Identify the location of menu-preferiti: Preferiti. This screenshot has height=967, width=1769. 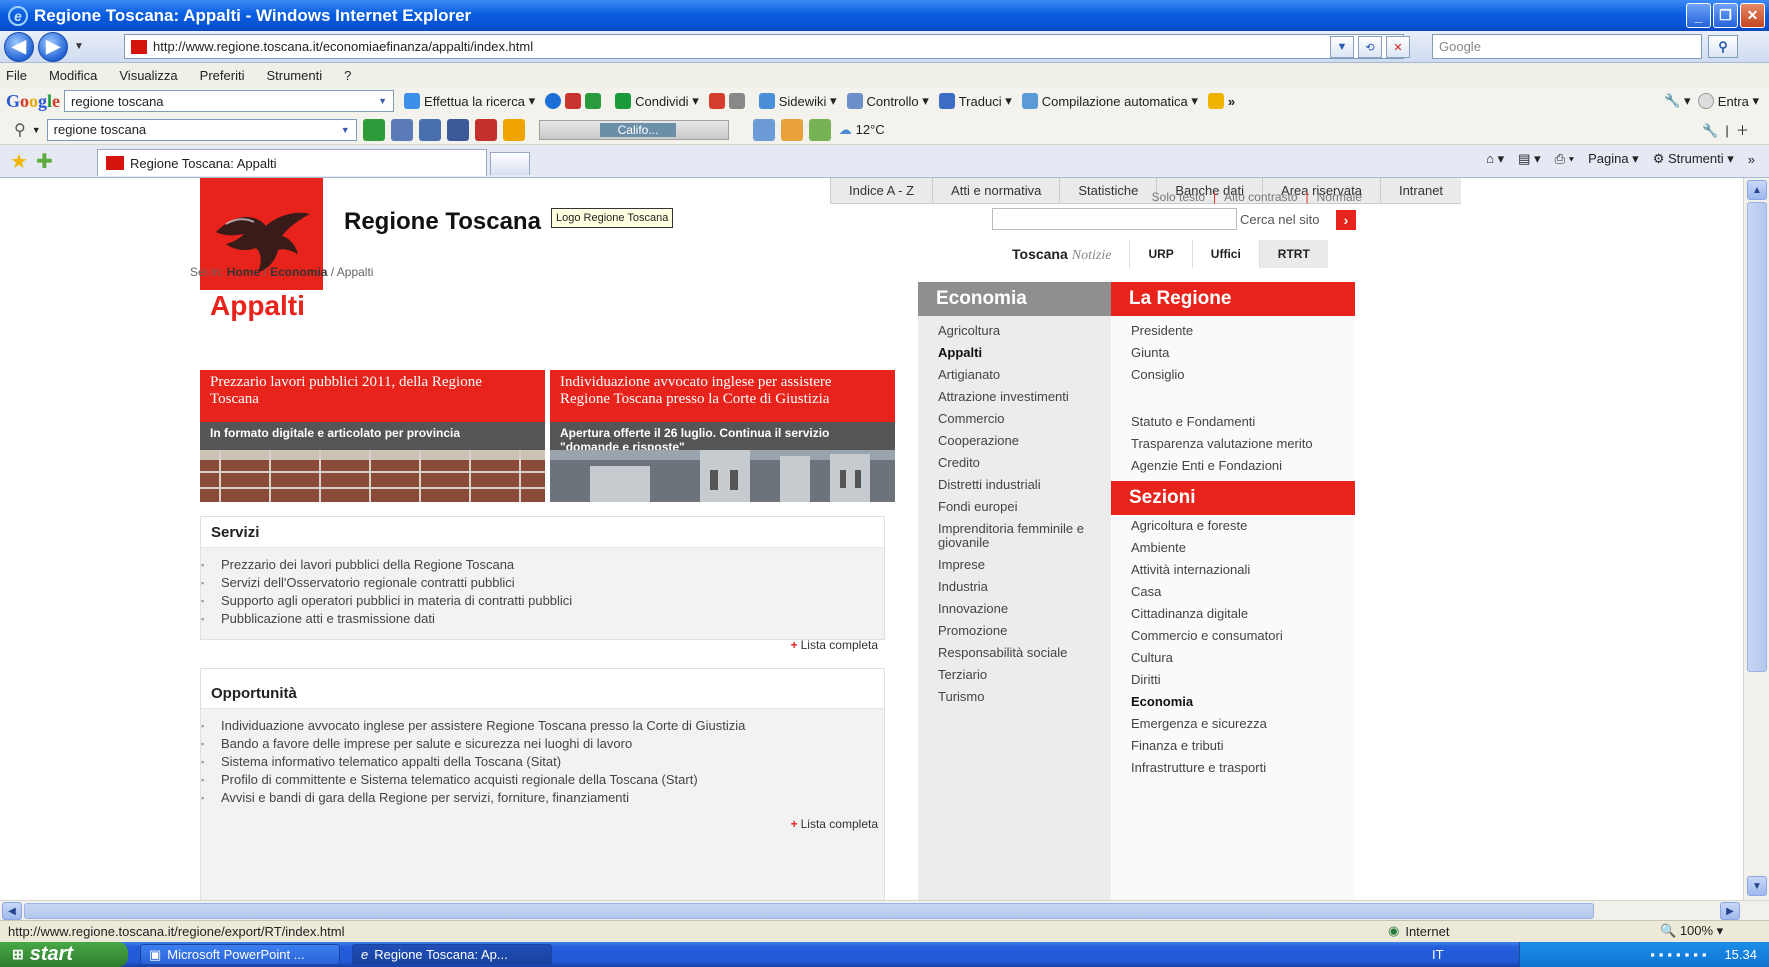
(222, 75).